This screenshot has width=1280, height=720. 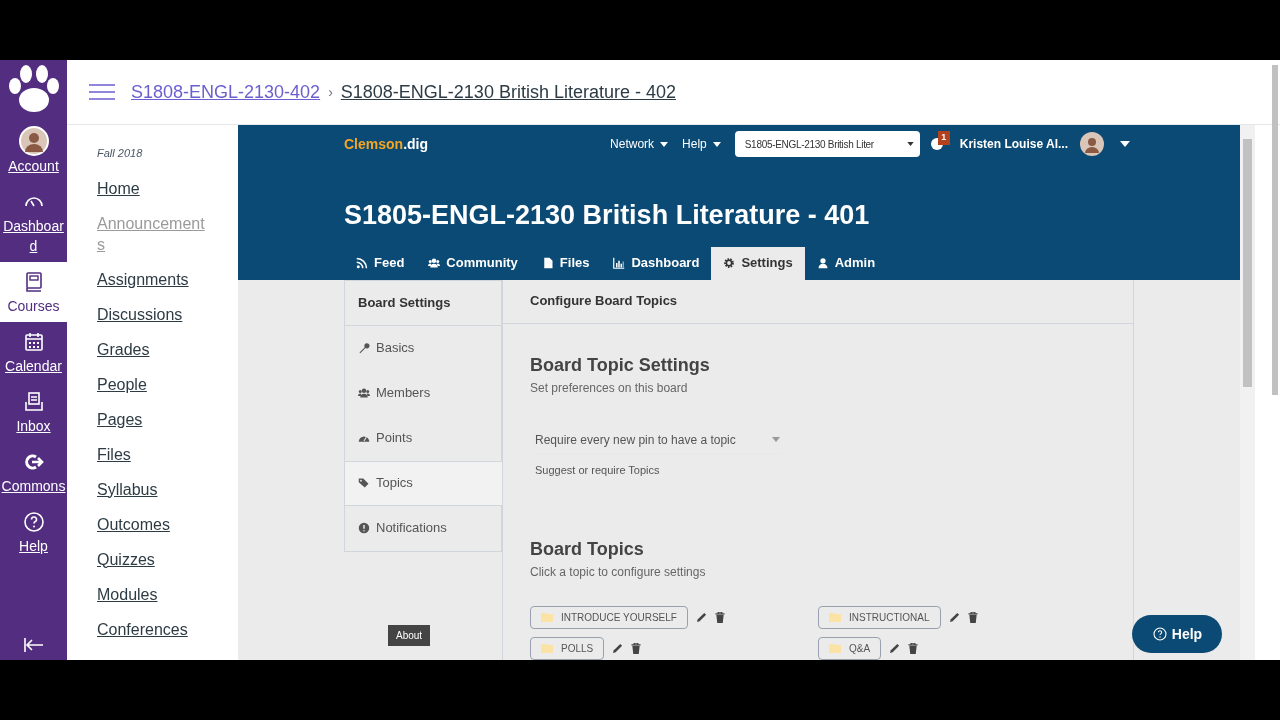 I want to click on nav-item: Commons, so click(x=33, y=472).